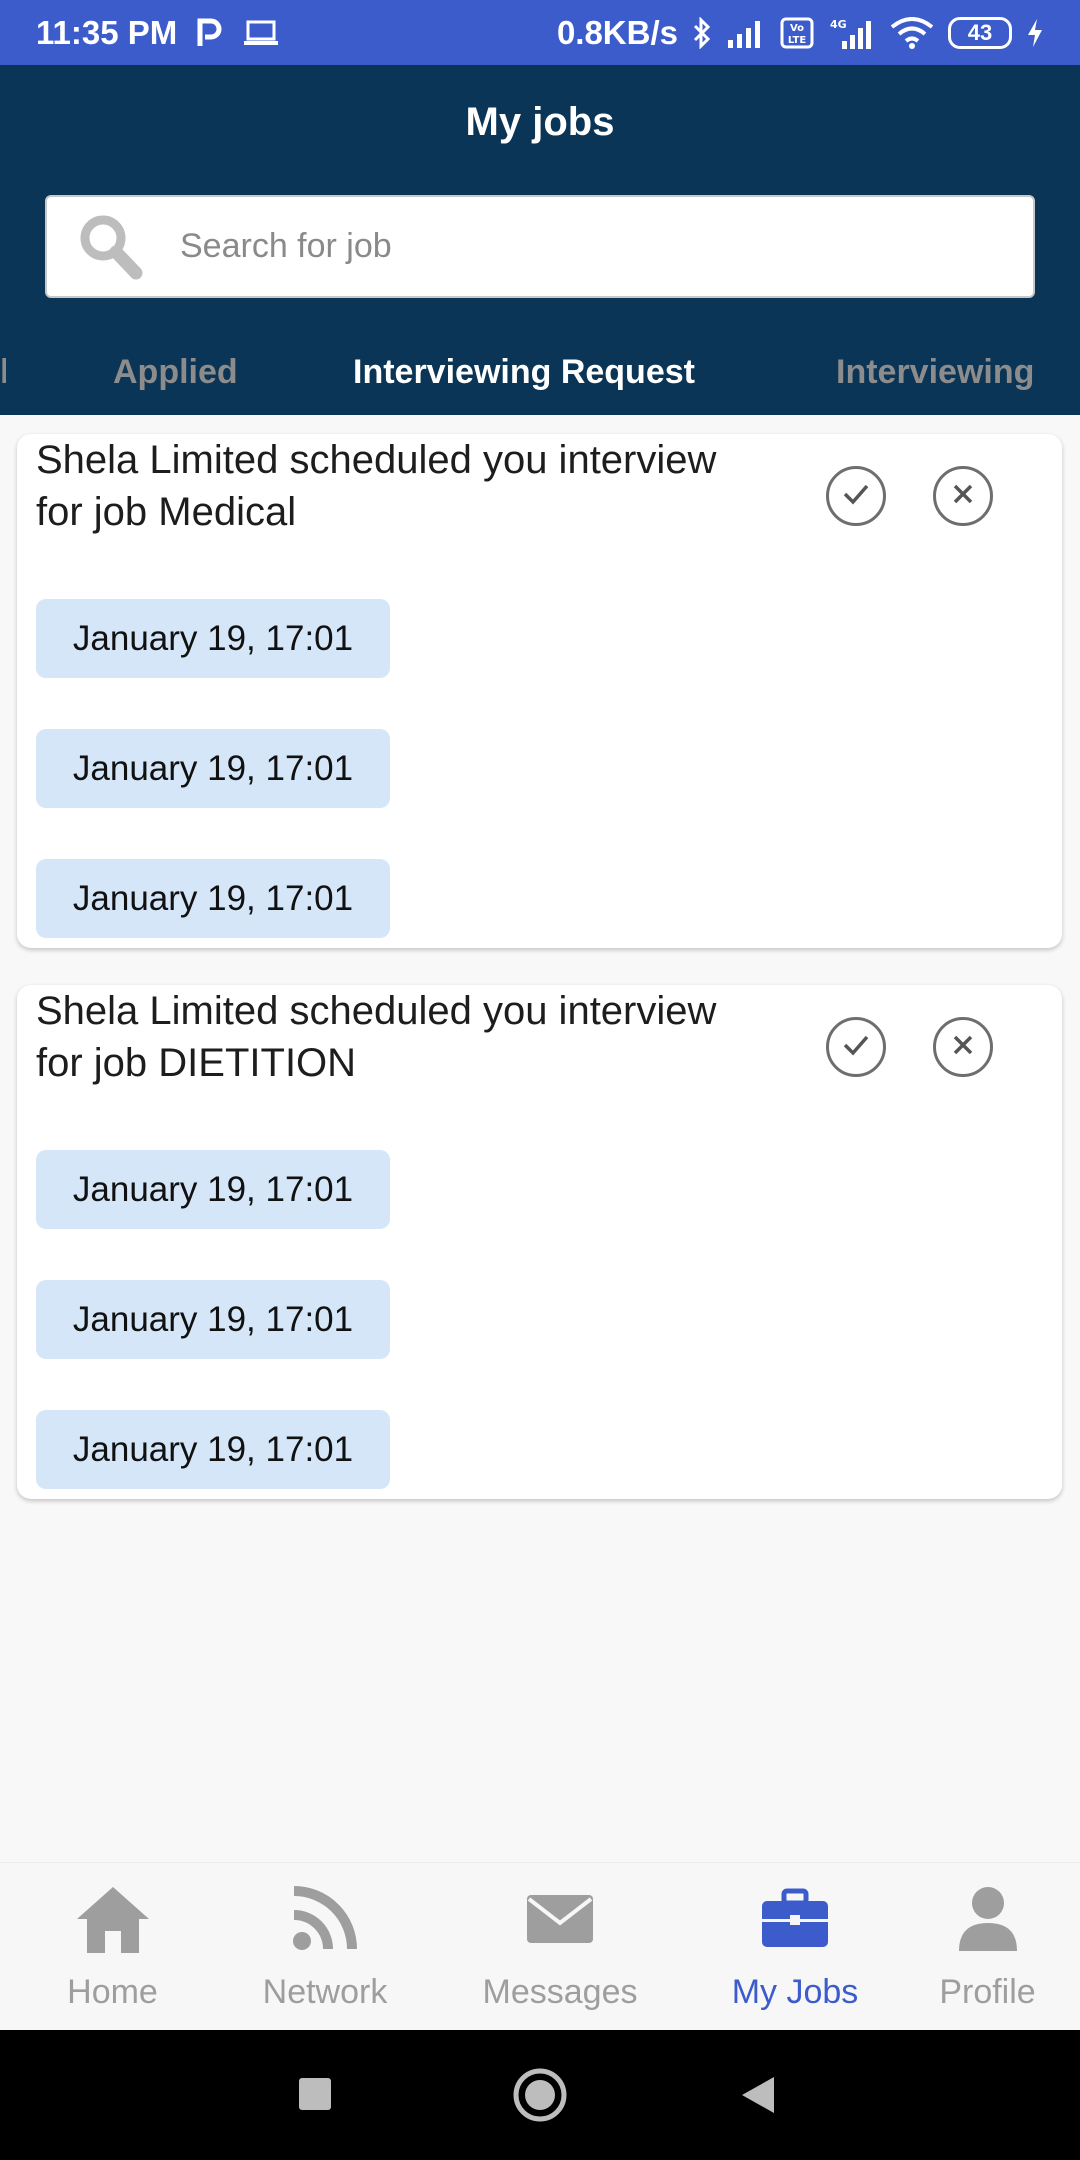 The width and height of the screenshot is (1080, 2160). I want to click on search-bar, so click(540, 246).